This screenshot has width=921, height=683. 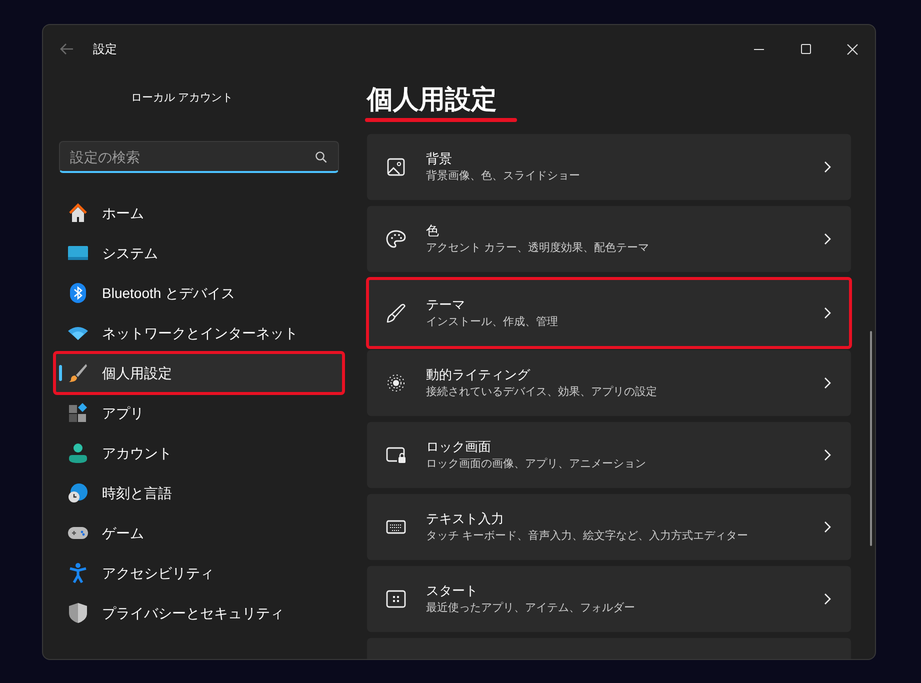 I want to click on settings-card: 動的ライティング 接続されているデバイス、効果、アプリの設定, so click(x=609, y=383).